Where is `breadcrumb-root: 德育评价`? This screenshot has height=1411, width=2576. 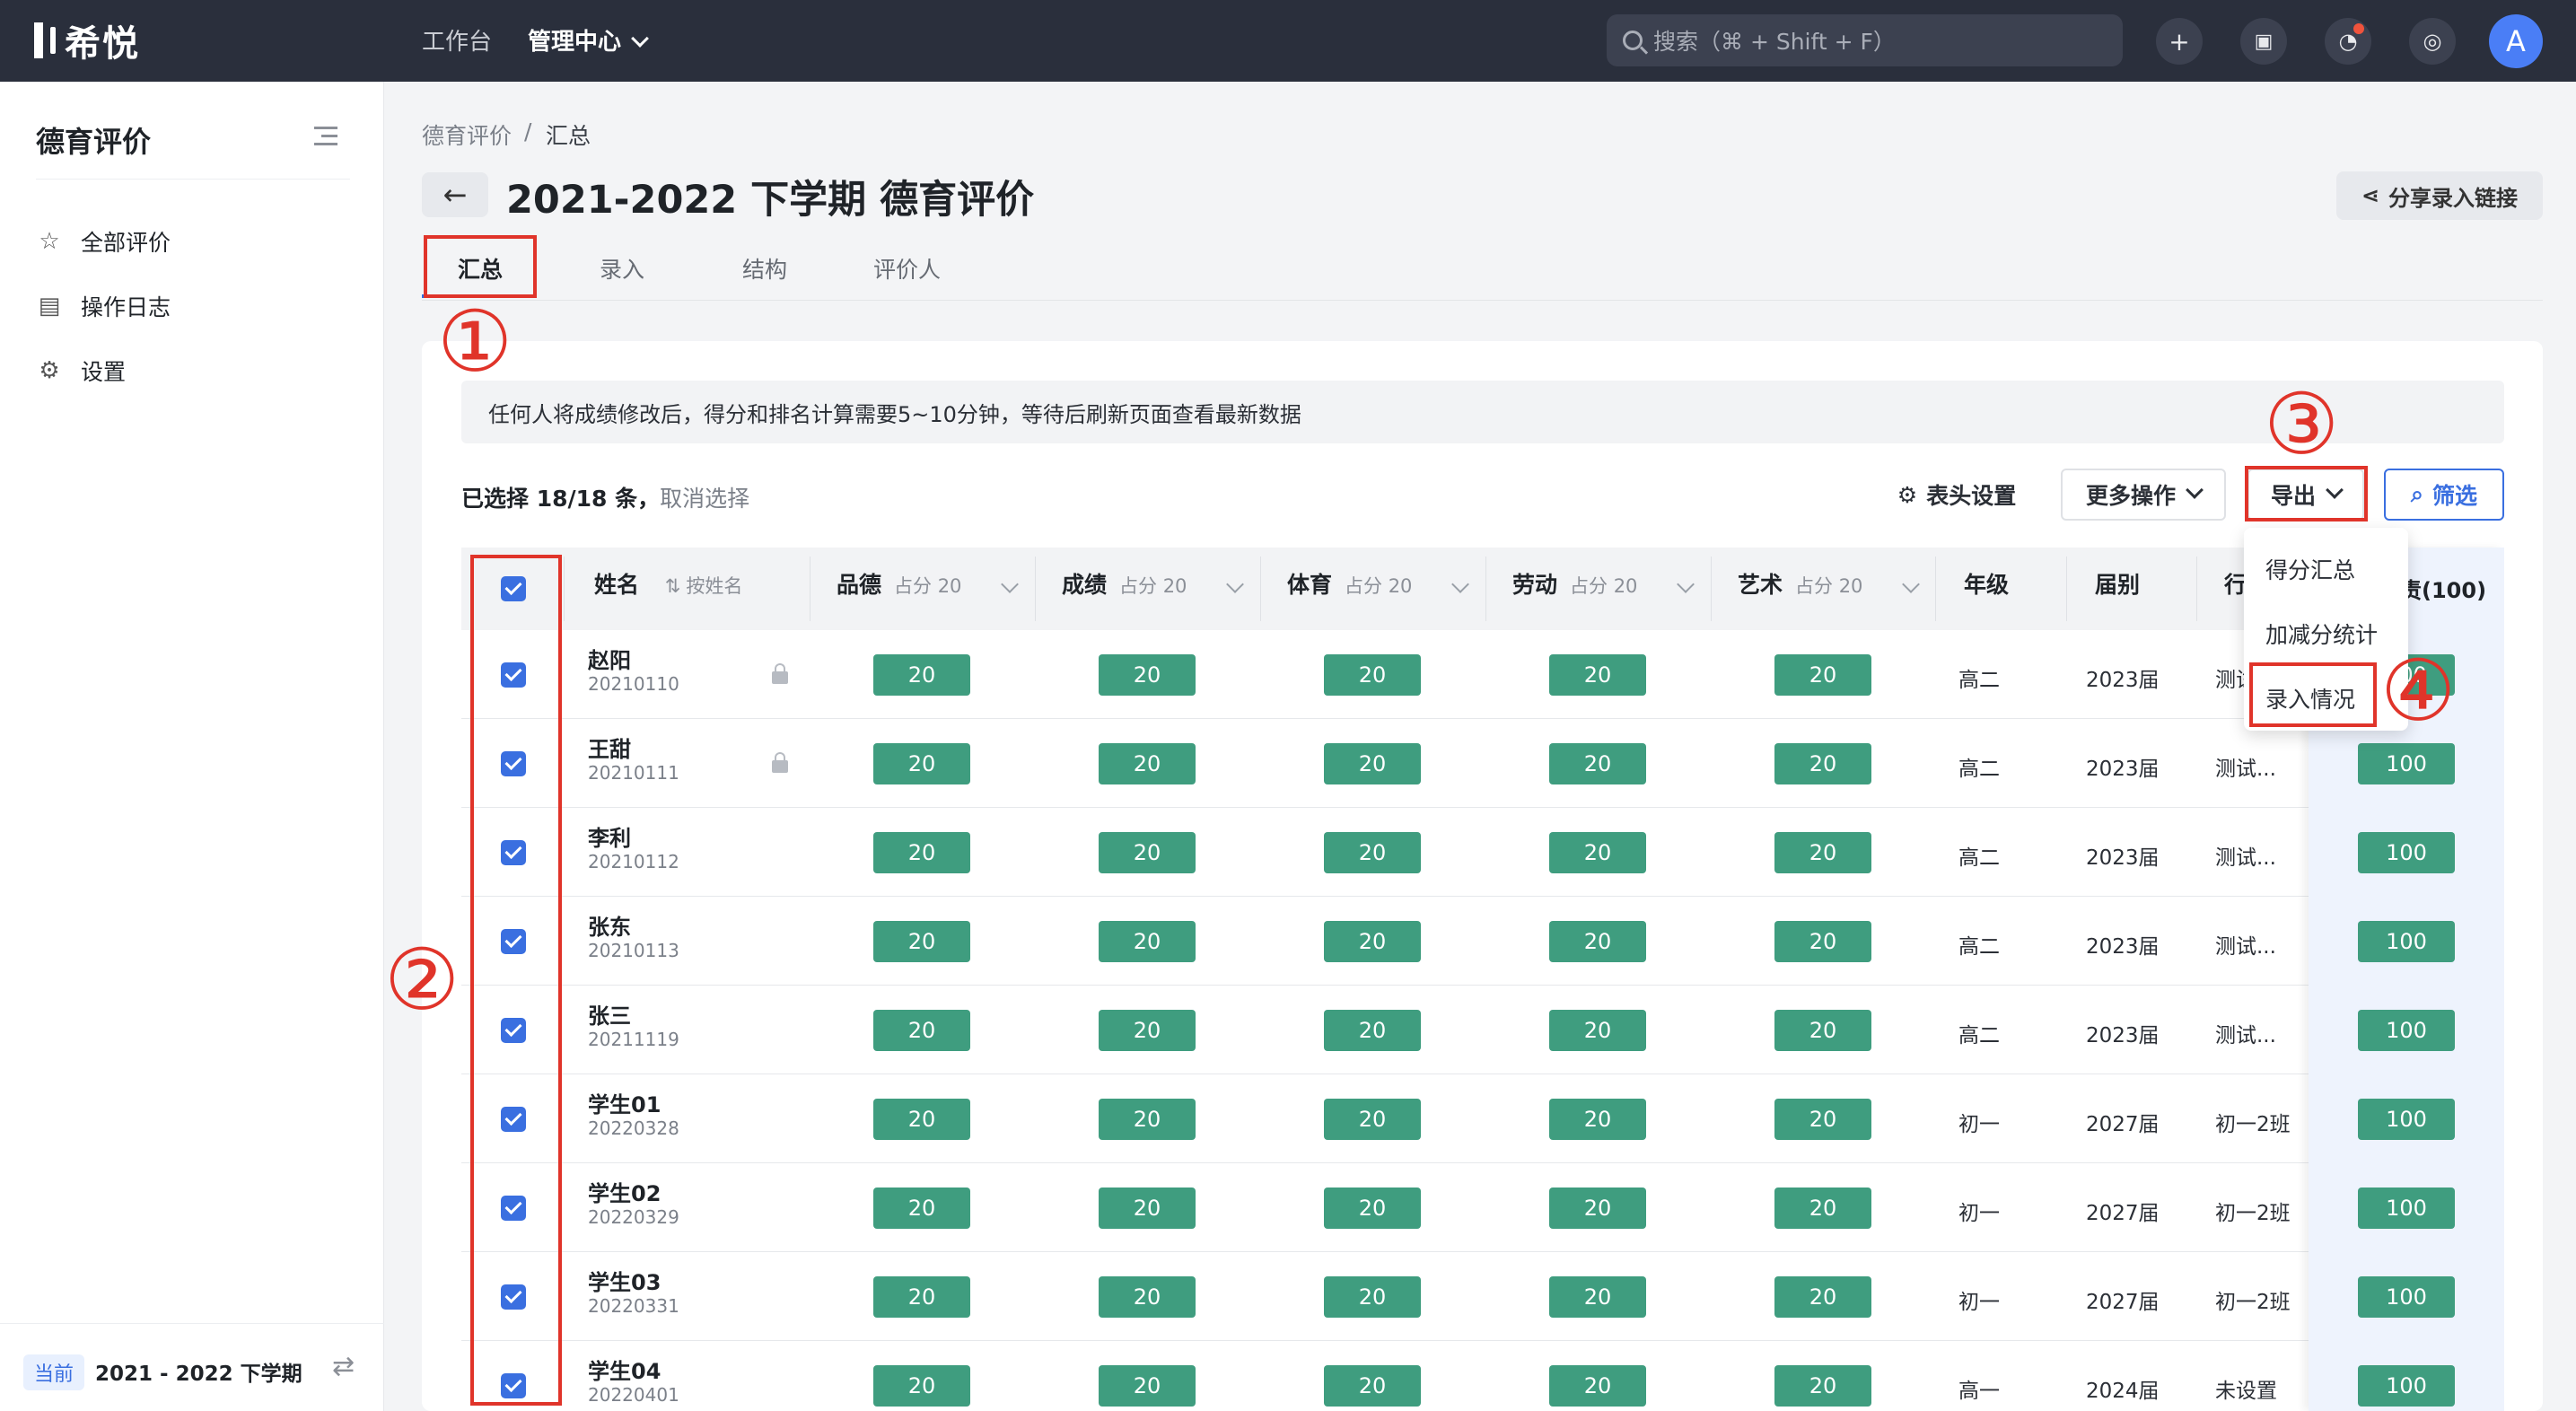 breadcrumb-root: 德育评价 is located at coordinates (467, 134).